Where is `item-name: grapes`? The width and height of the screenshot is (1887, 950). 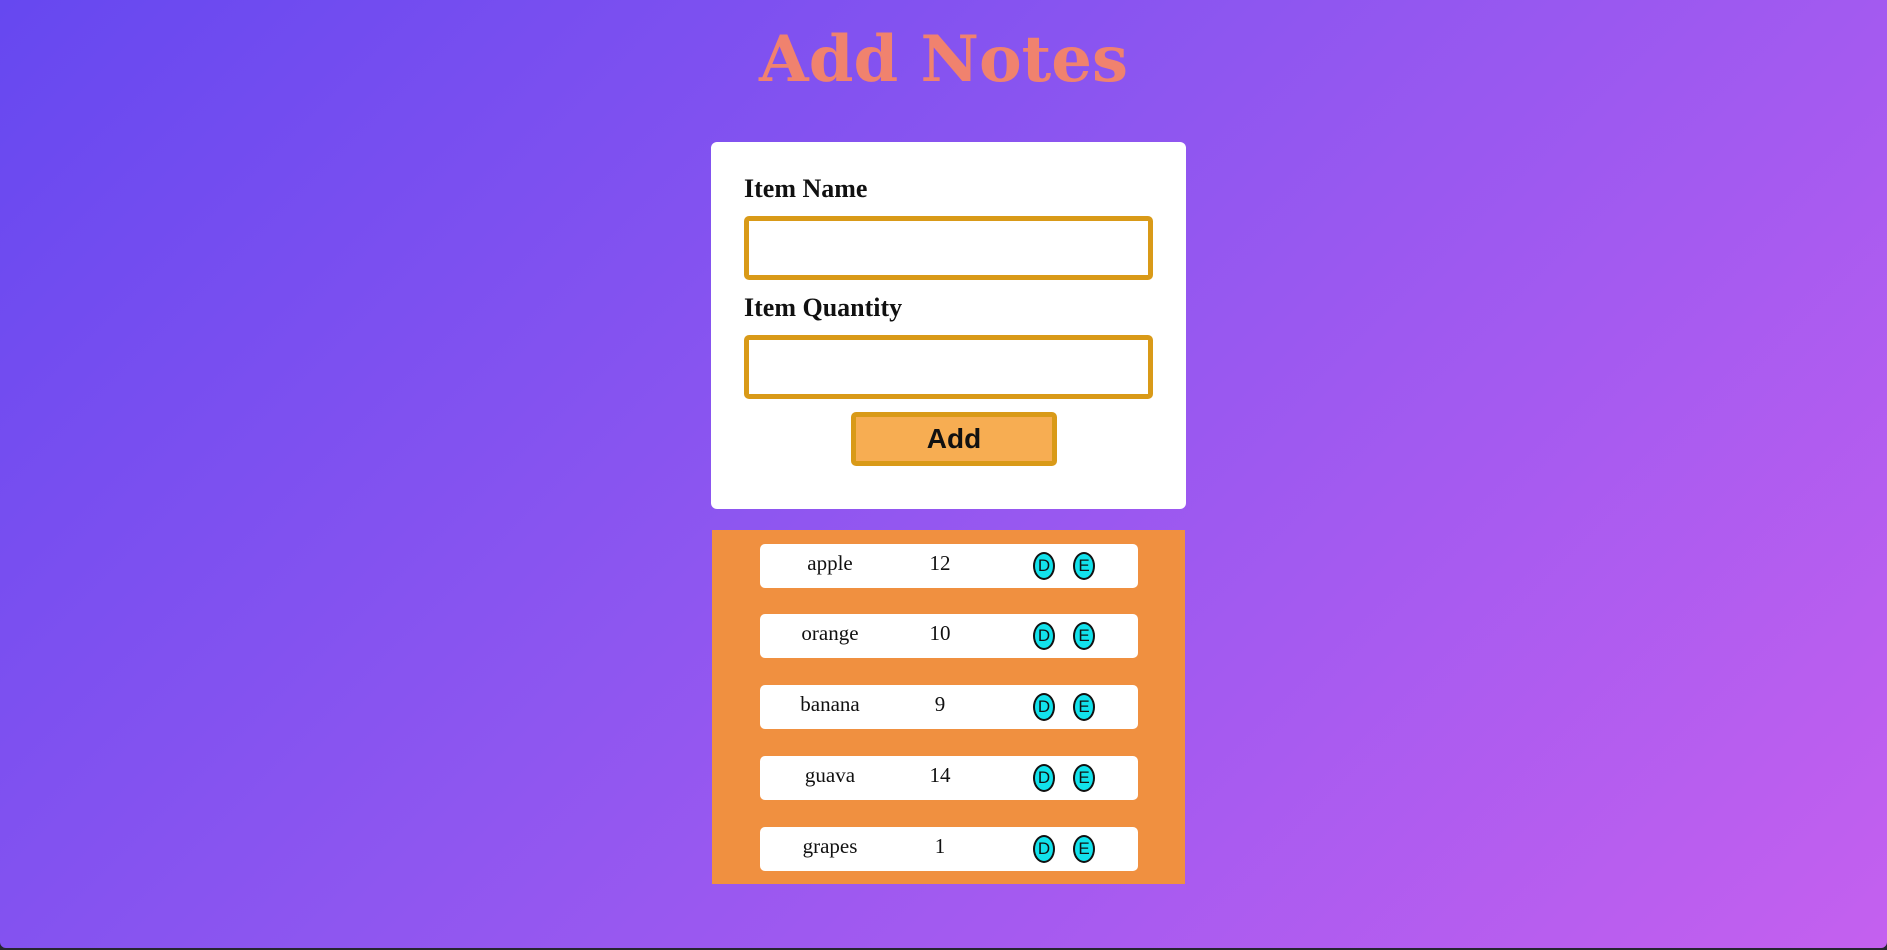
item-name: grapes is located at coordinates (830, 846).